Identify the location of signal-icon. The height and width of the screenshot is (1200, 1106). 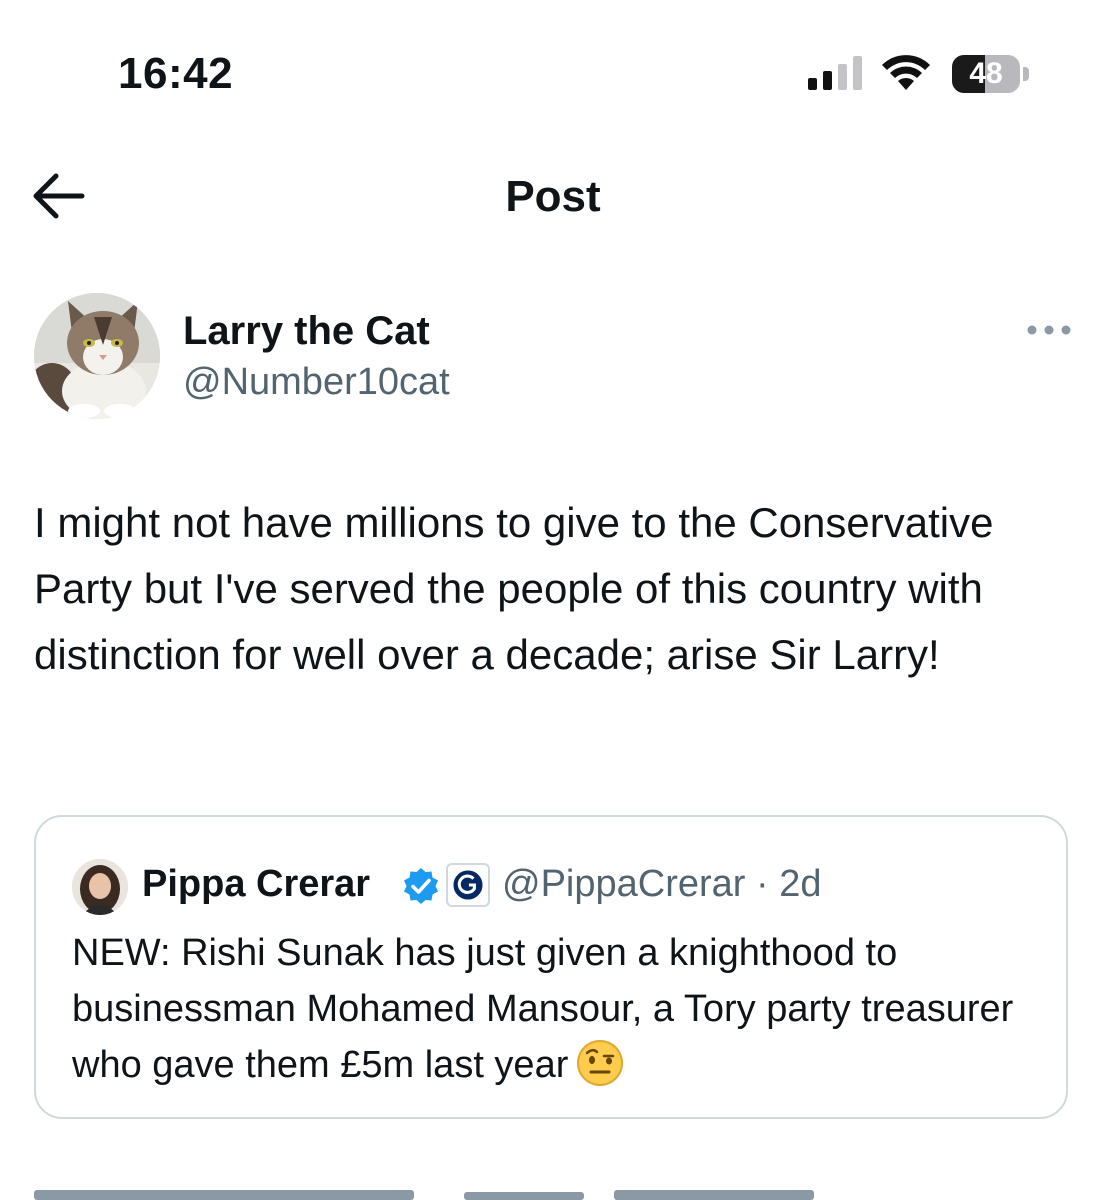
(835, 73).